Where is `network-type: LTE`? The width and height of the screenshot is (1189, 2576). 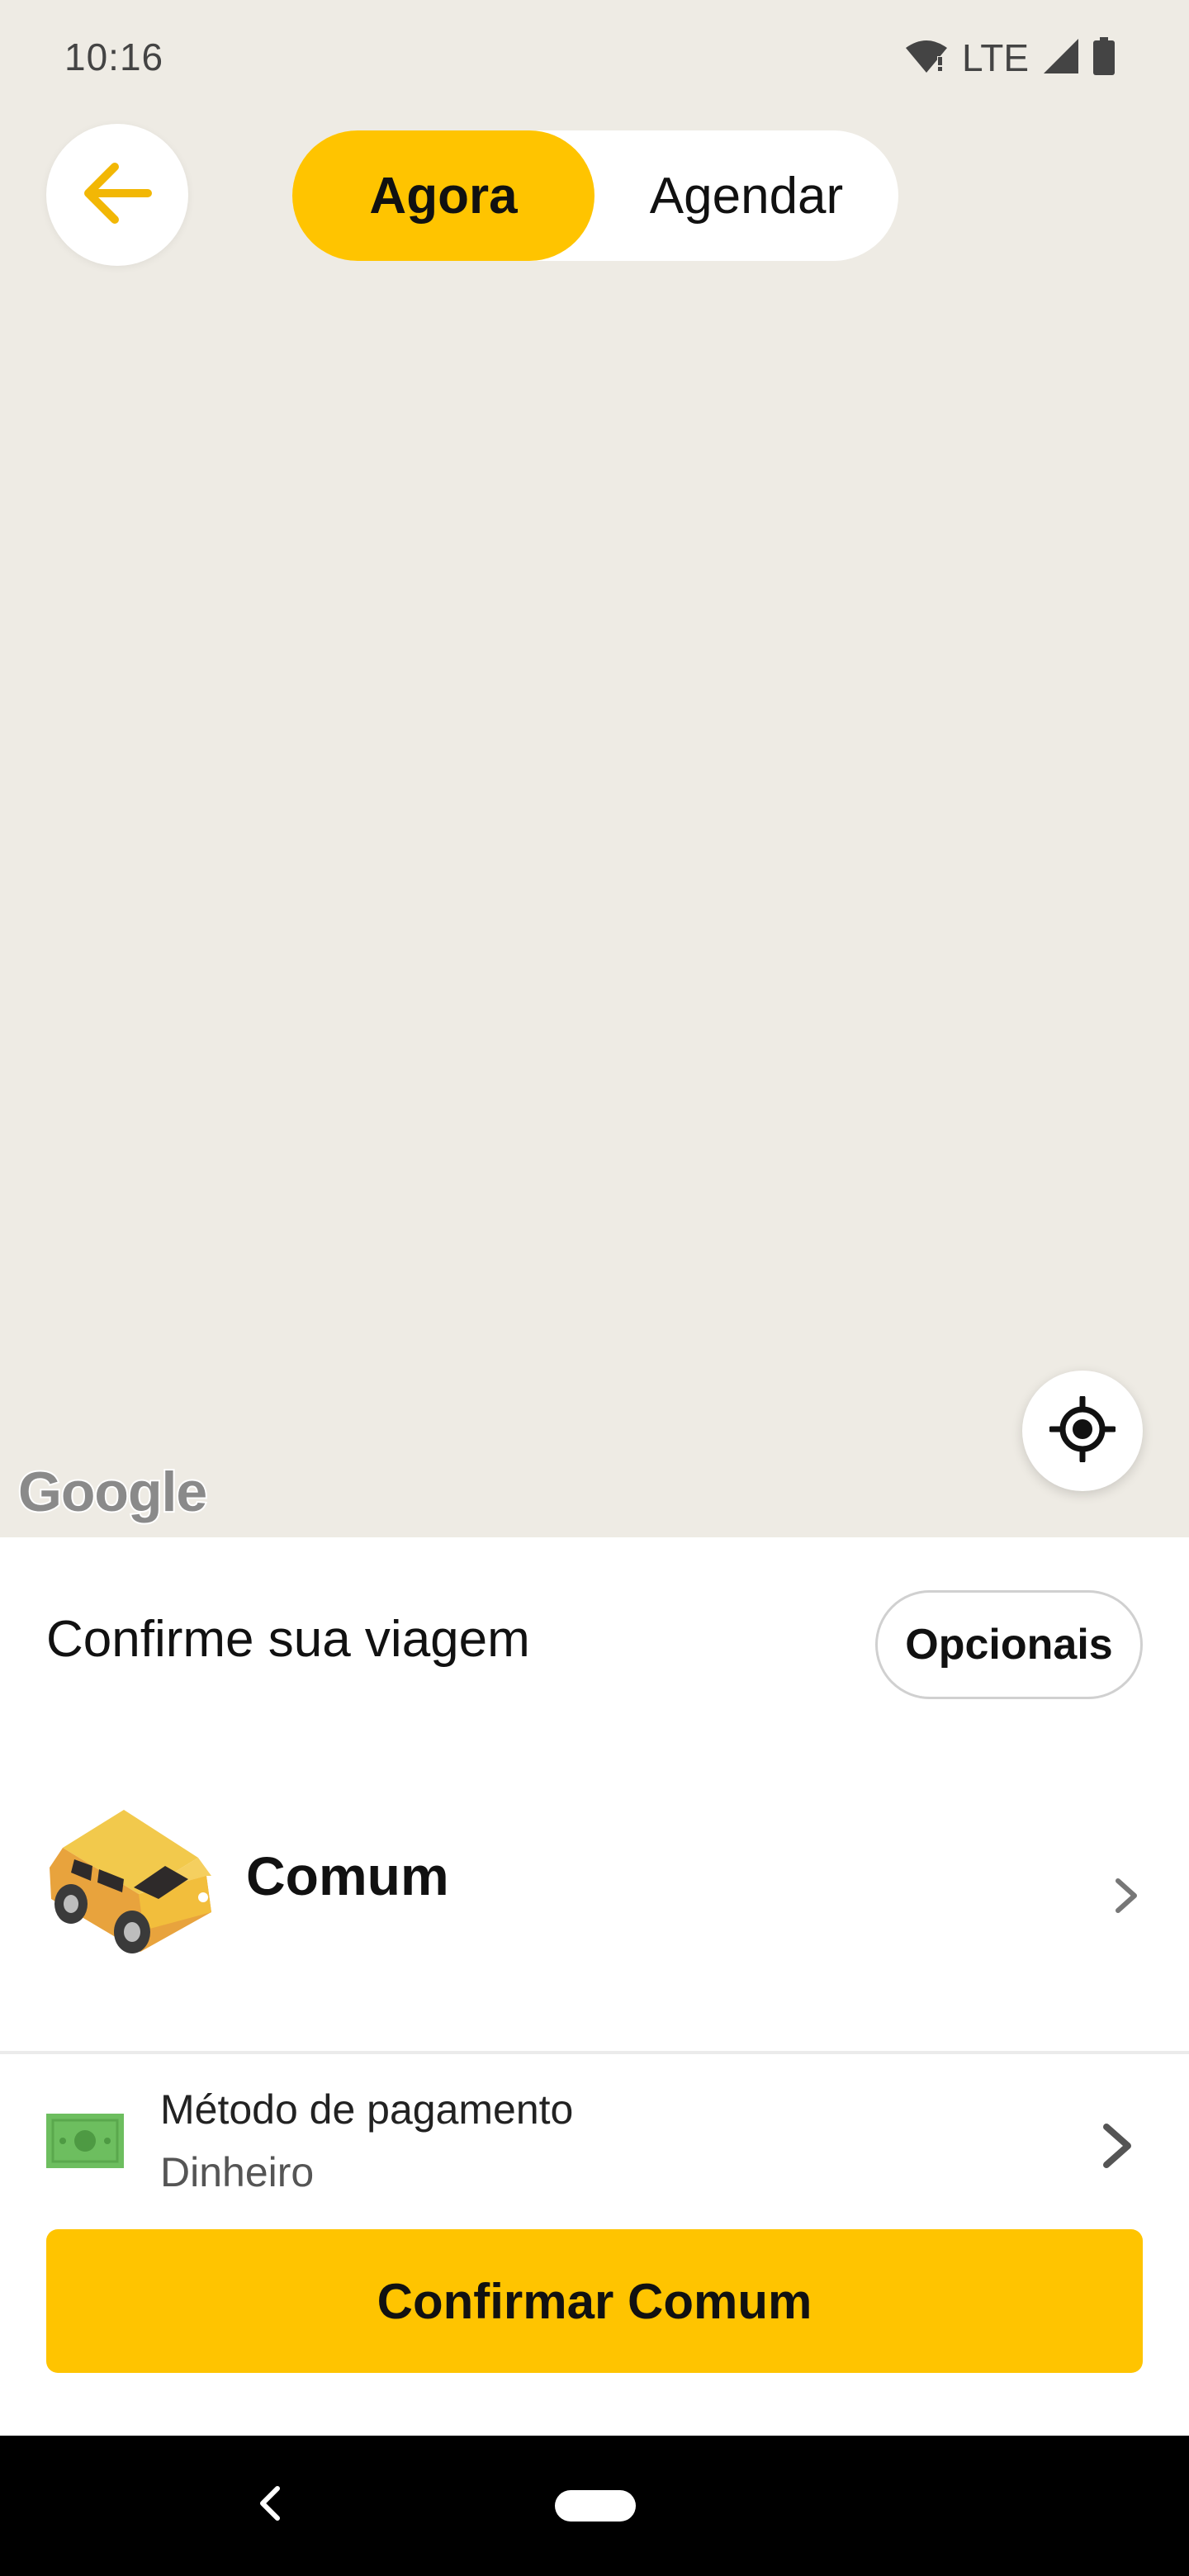 network-type: LTE is located at coordinates (995, 57).